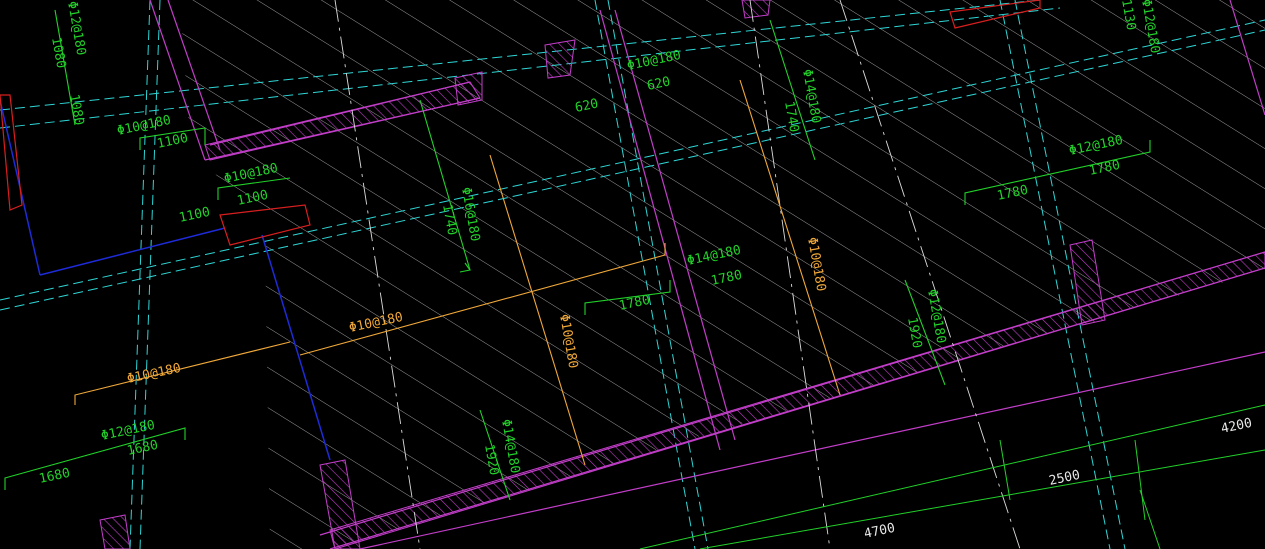  What do you see at coordinates (55, 476) in the screenshot?
I see `label-bottom-left-len-a: 1680` at bounding box center [55, 476].